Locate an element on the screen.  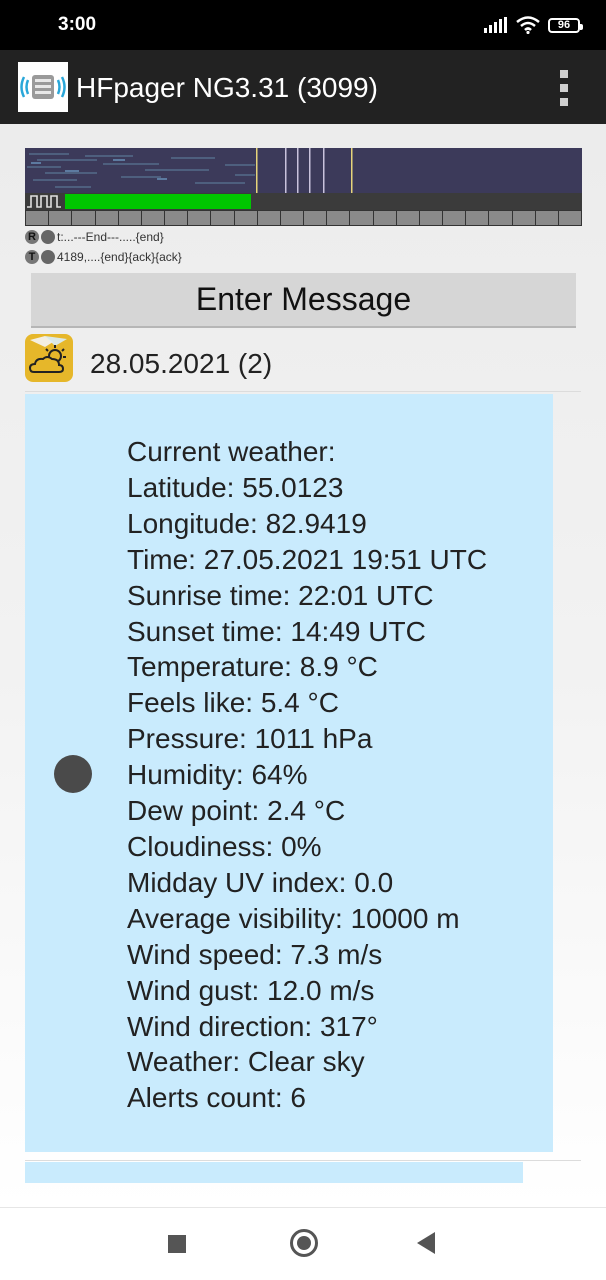
waterfall-display is located at coordinates (303, 170).